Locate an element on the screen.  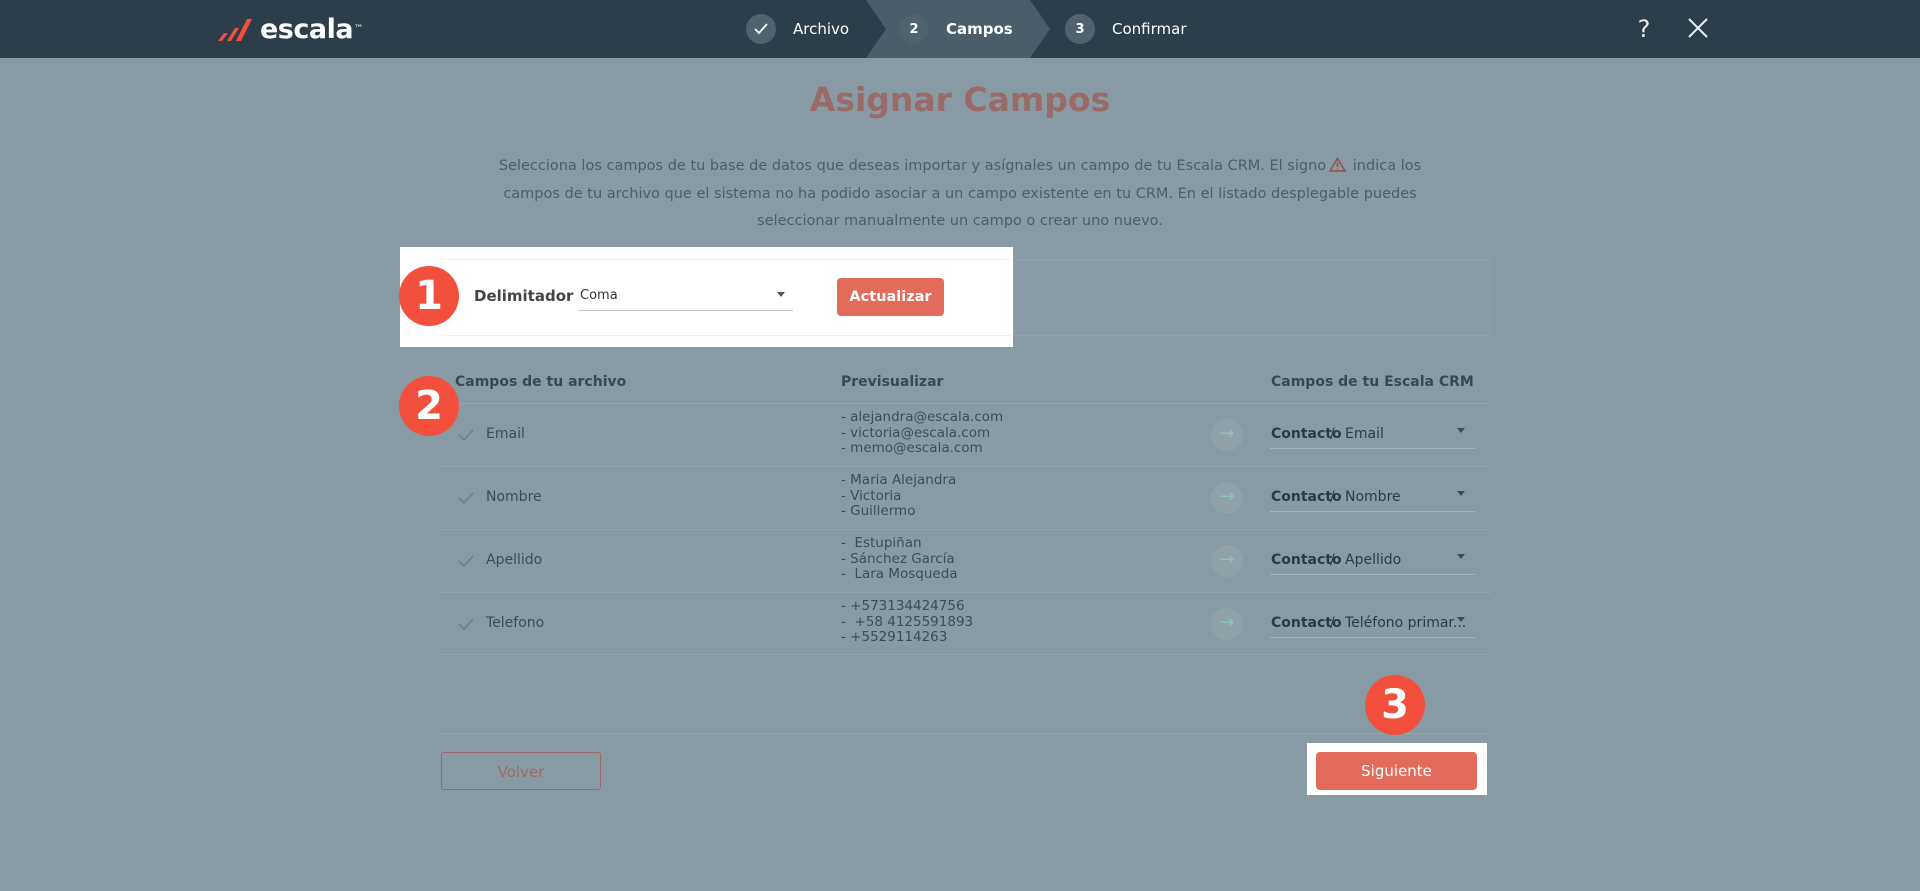
crm-field: Nombre is located at coordinates (1373, 497).